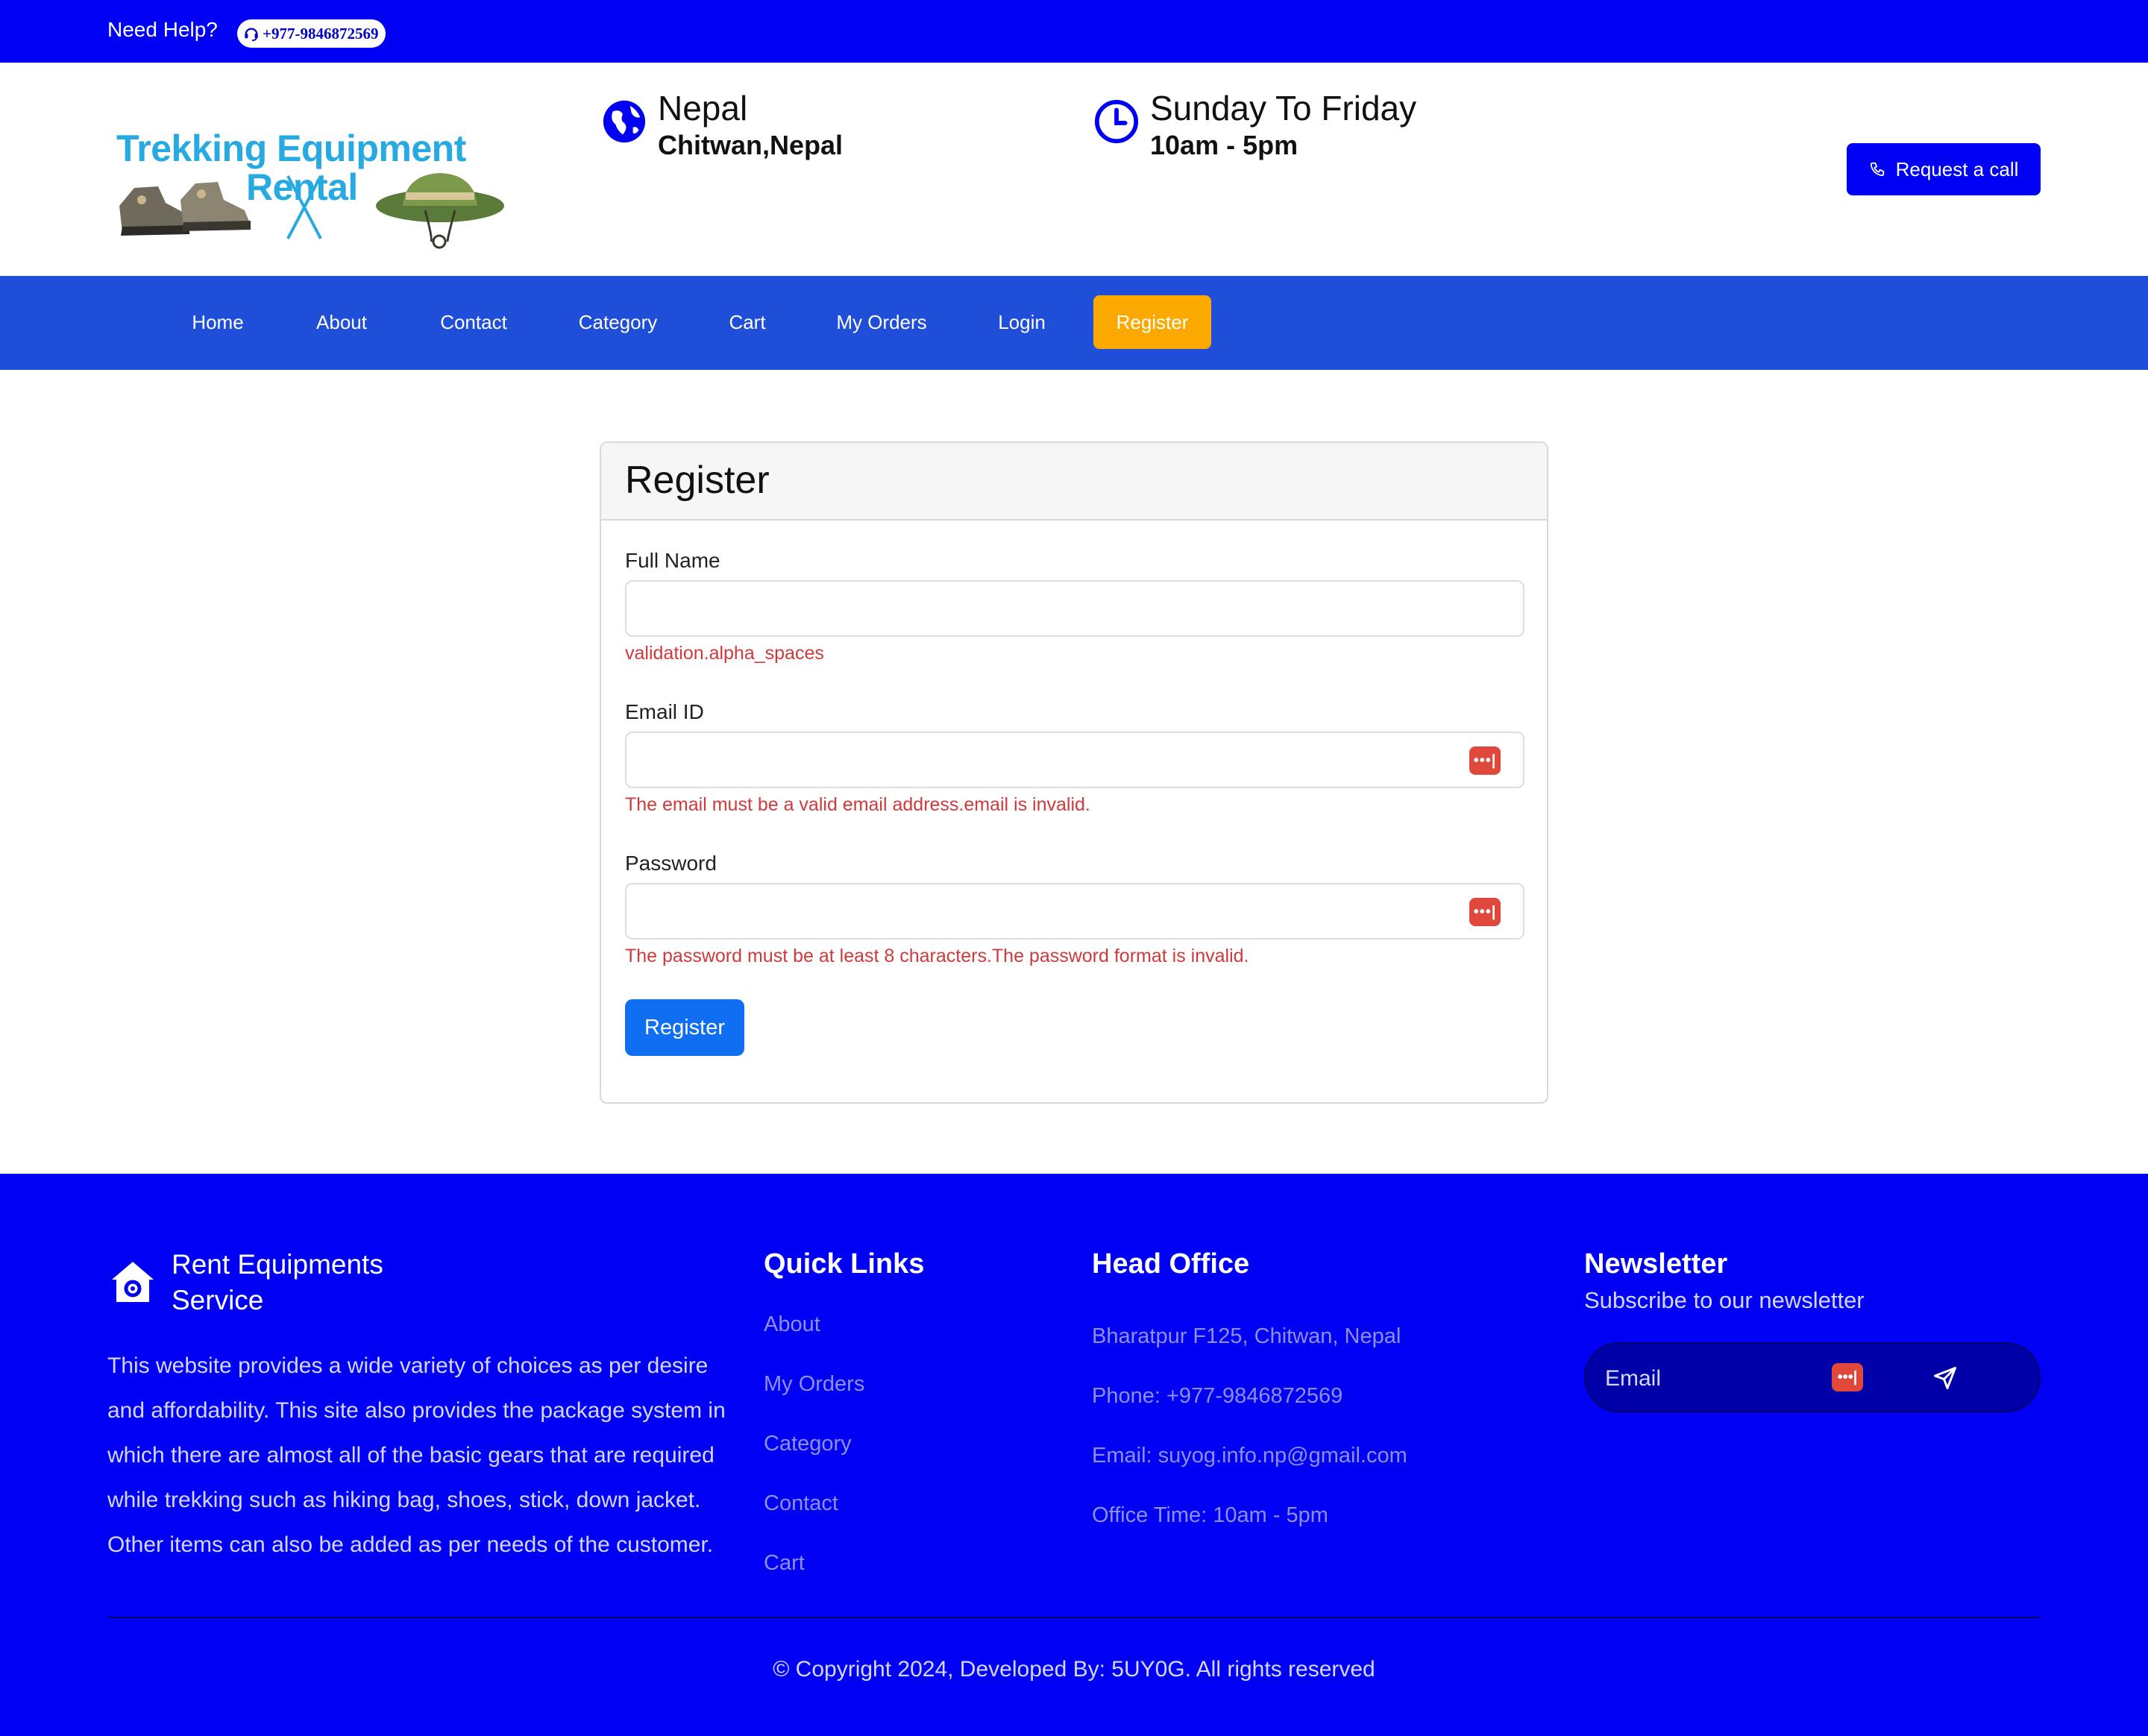 This screenshot has height=1736, width=2148. What do you see at coordinates (1224, 145) in the screenshot?
I see `hours-subtitle: 10am - 5pm` at bounding box center [1224, 145].